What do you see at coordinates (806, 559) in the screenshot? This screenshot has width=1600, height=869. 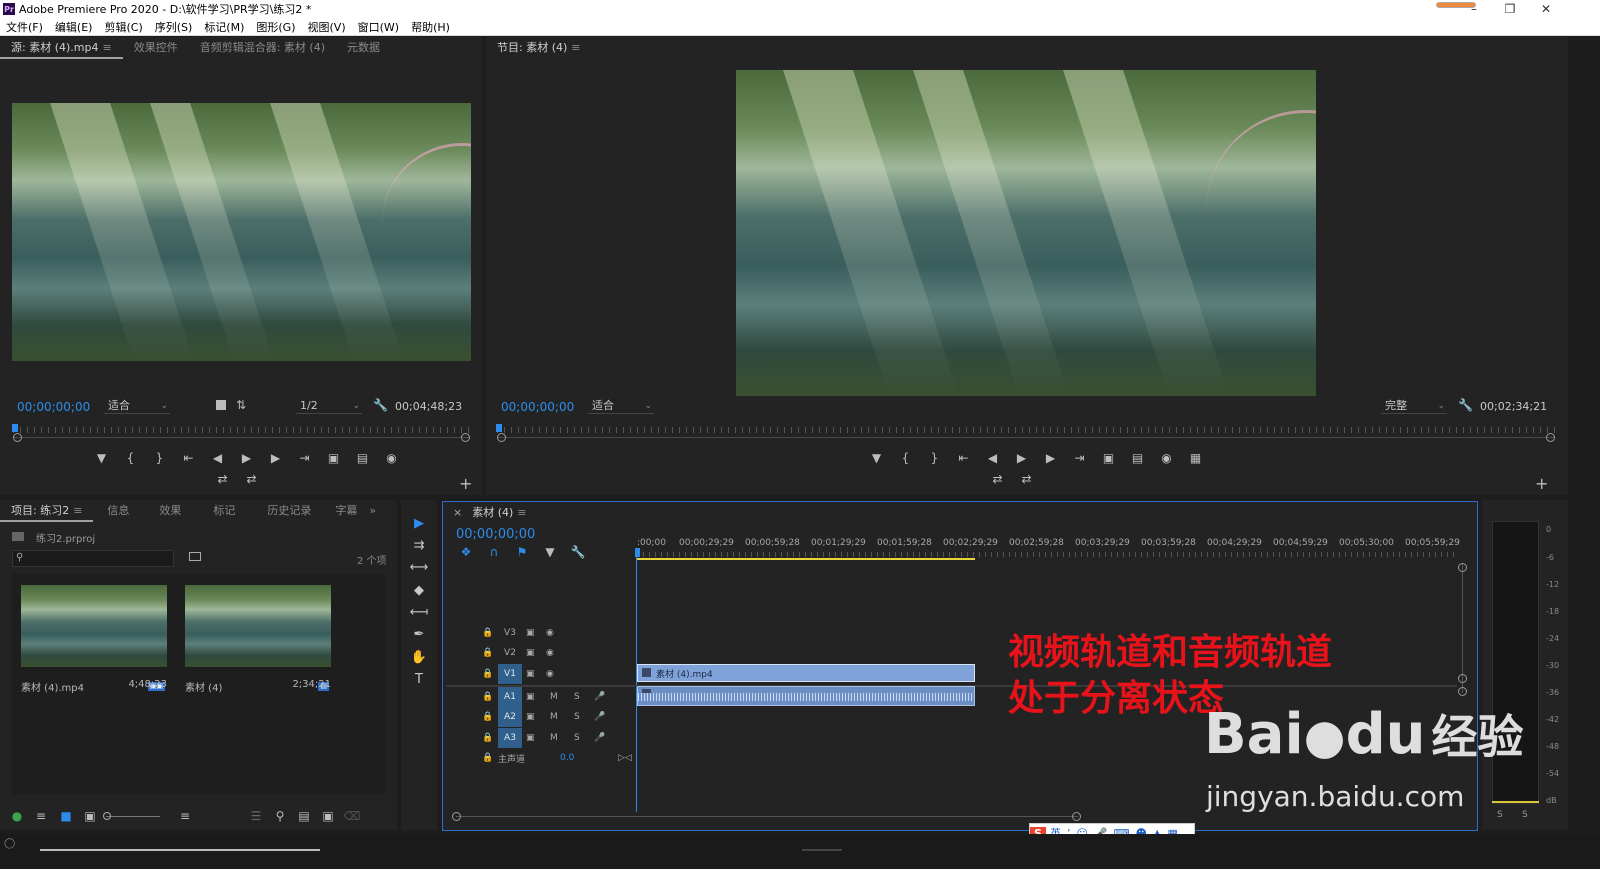 I see `work-area-bar` at bounding box center [806, 559].